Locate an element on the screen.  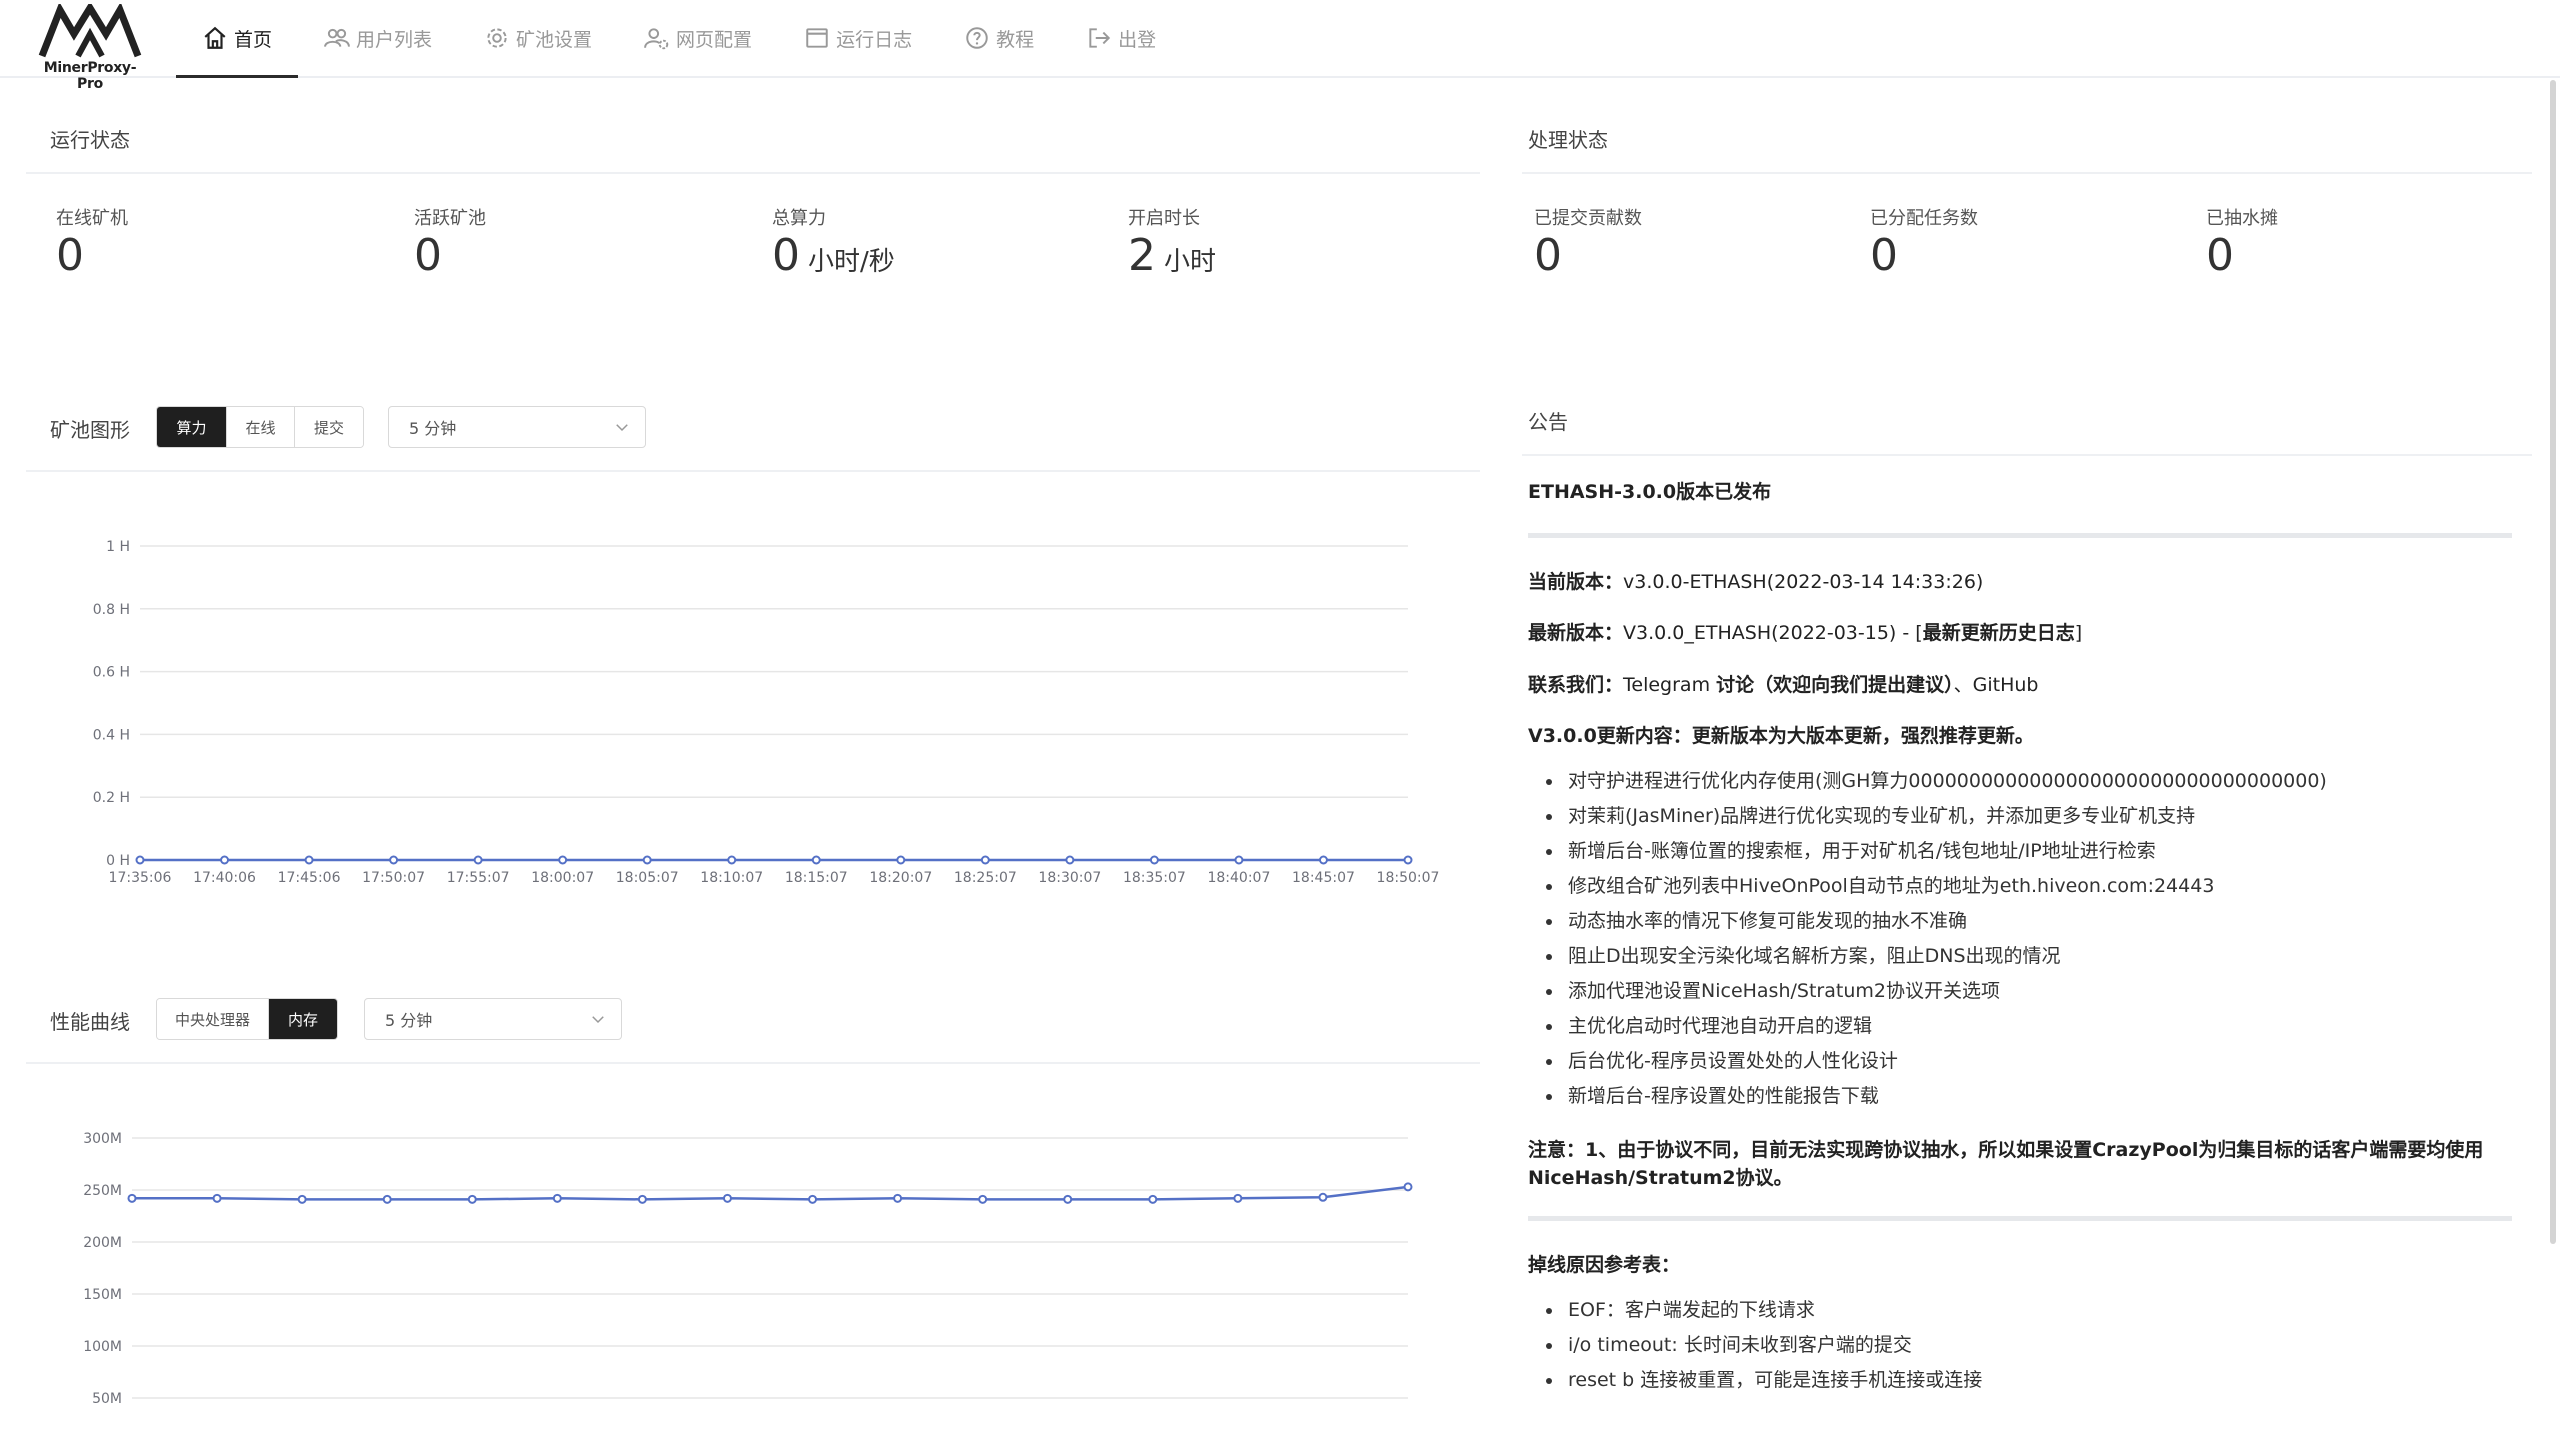
x-tick-label: 18:00:07 is located at coordinates (562, 878).